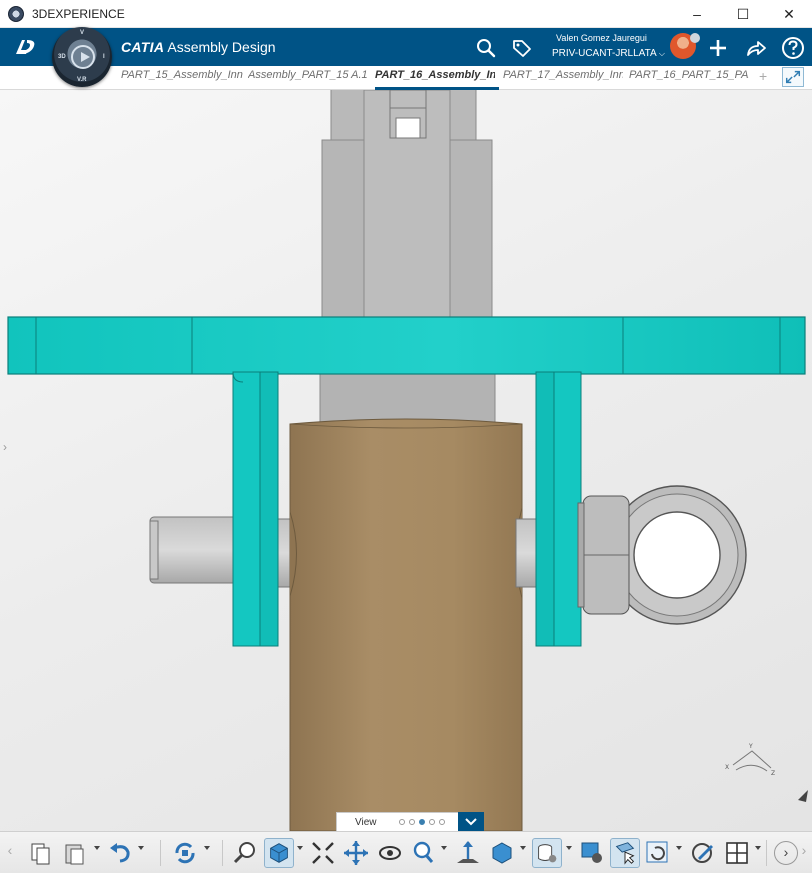 The width and height of the screenshot is (812, 873). I want to click on iso-view-icon, so click(502, 853).